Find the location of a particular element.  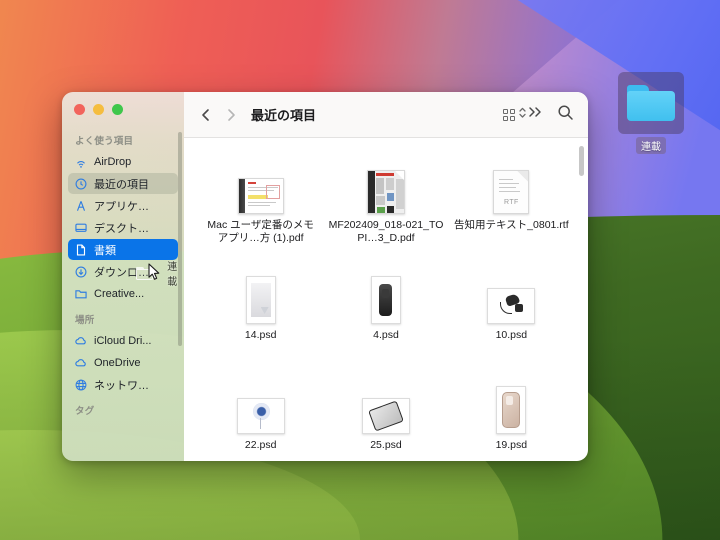

file-name: 19.psd is located at coordinates (511, 445).